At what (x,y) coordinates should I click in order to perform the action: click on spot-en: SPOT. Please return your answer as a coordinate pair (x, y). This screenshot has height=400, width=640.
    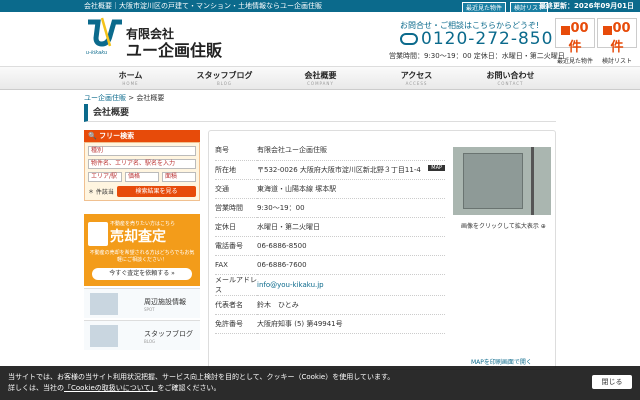
    Looking at the image, I should click on (149, 309).